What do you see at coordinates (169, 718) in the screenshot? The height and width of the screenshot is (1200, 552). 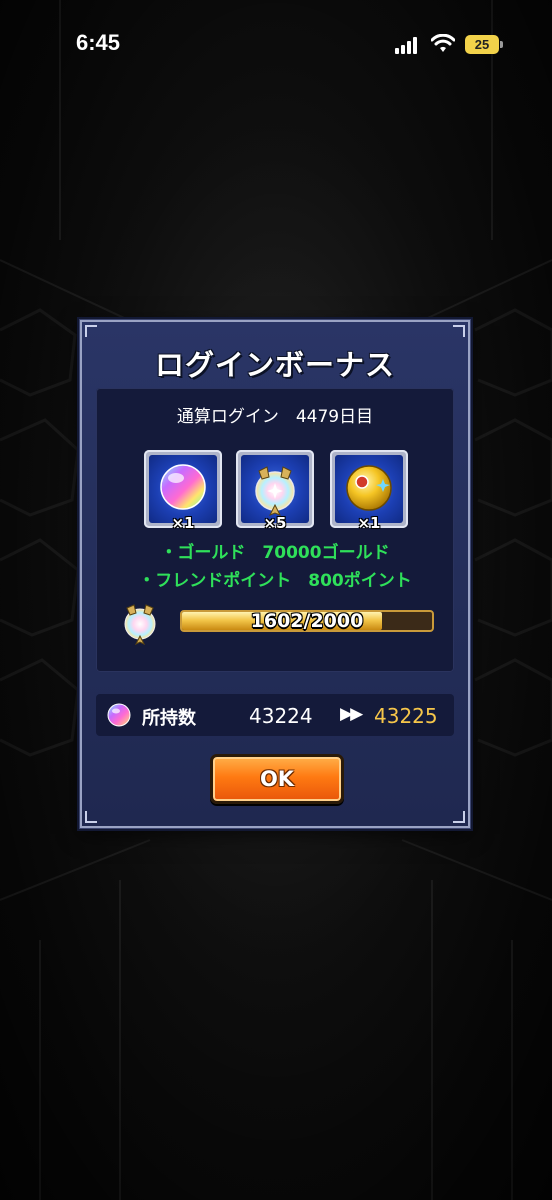 I see `owned-label: 所持数` at bounding box center [169, 718].